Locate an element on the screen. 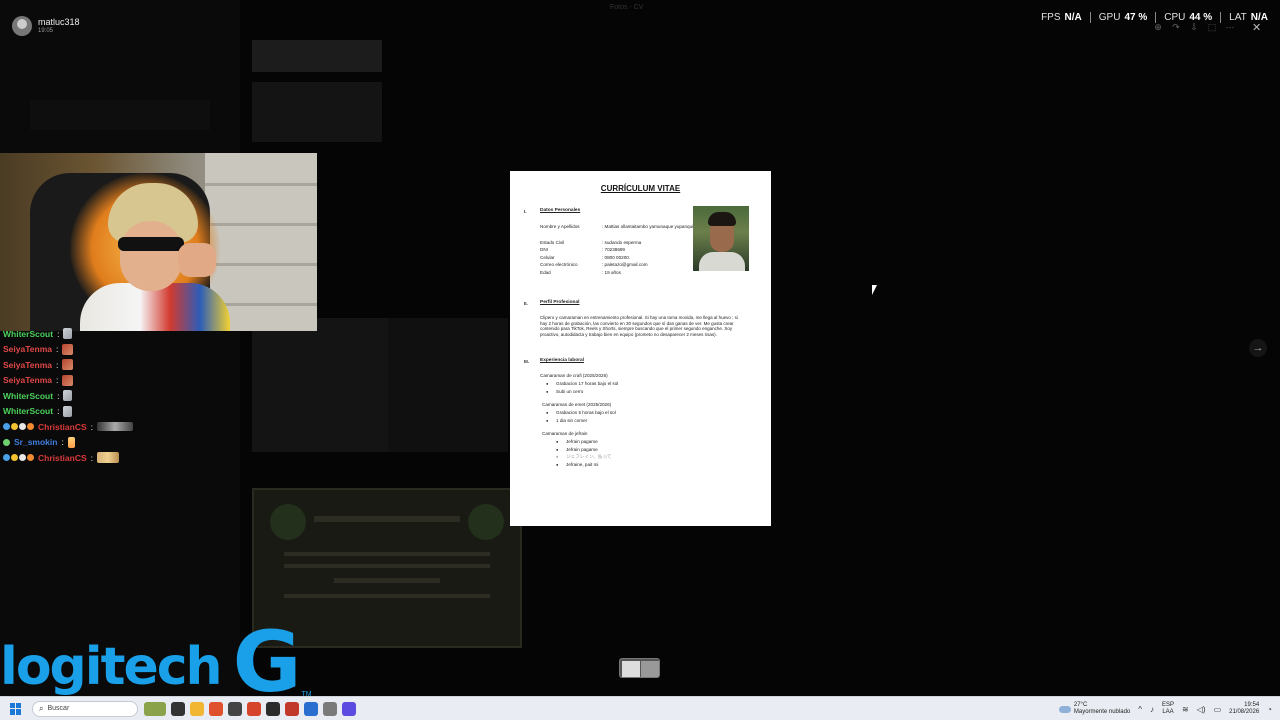 The width and height of the screenshot is (1280, 720). weather-widget: 27°C Mayormente nublado is located at coordinates (1094, 709).